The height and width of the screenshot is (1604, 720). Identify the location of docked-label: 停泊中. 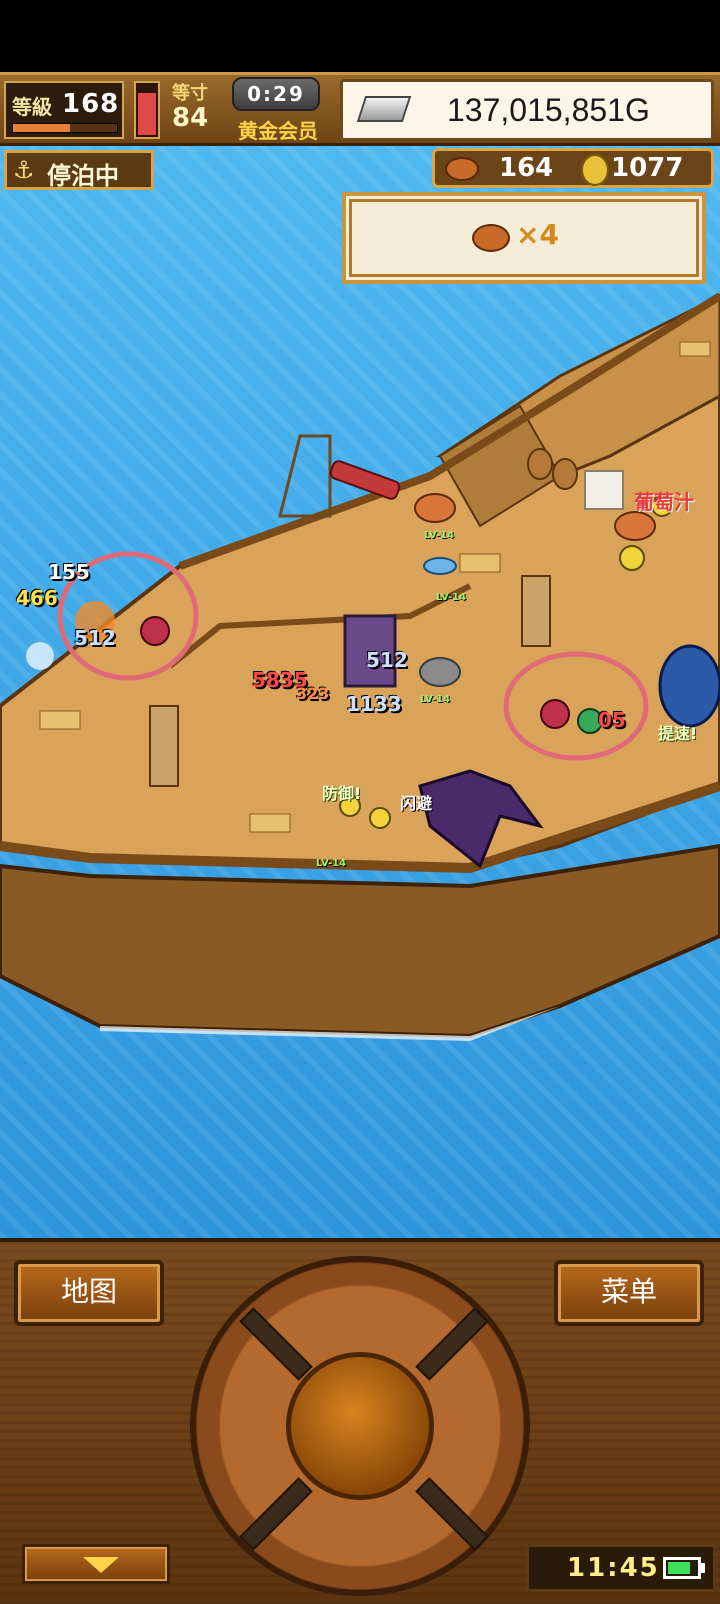
(83, 176).